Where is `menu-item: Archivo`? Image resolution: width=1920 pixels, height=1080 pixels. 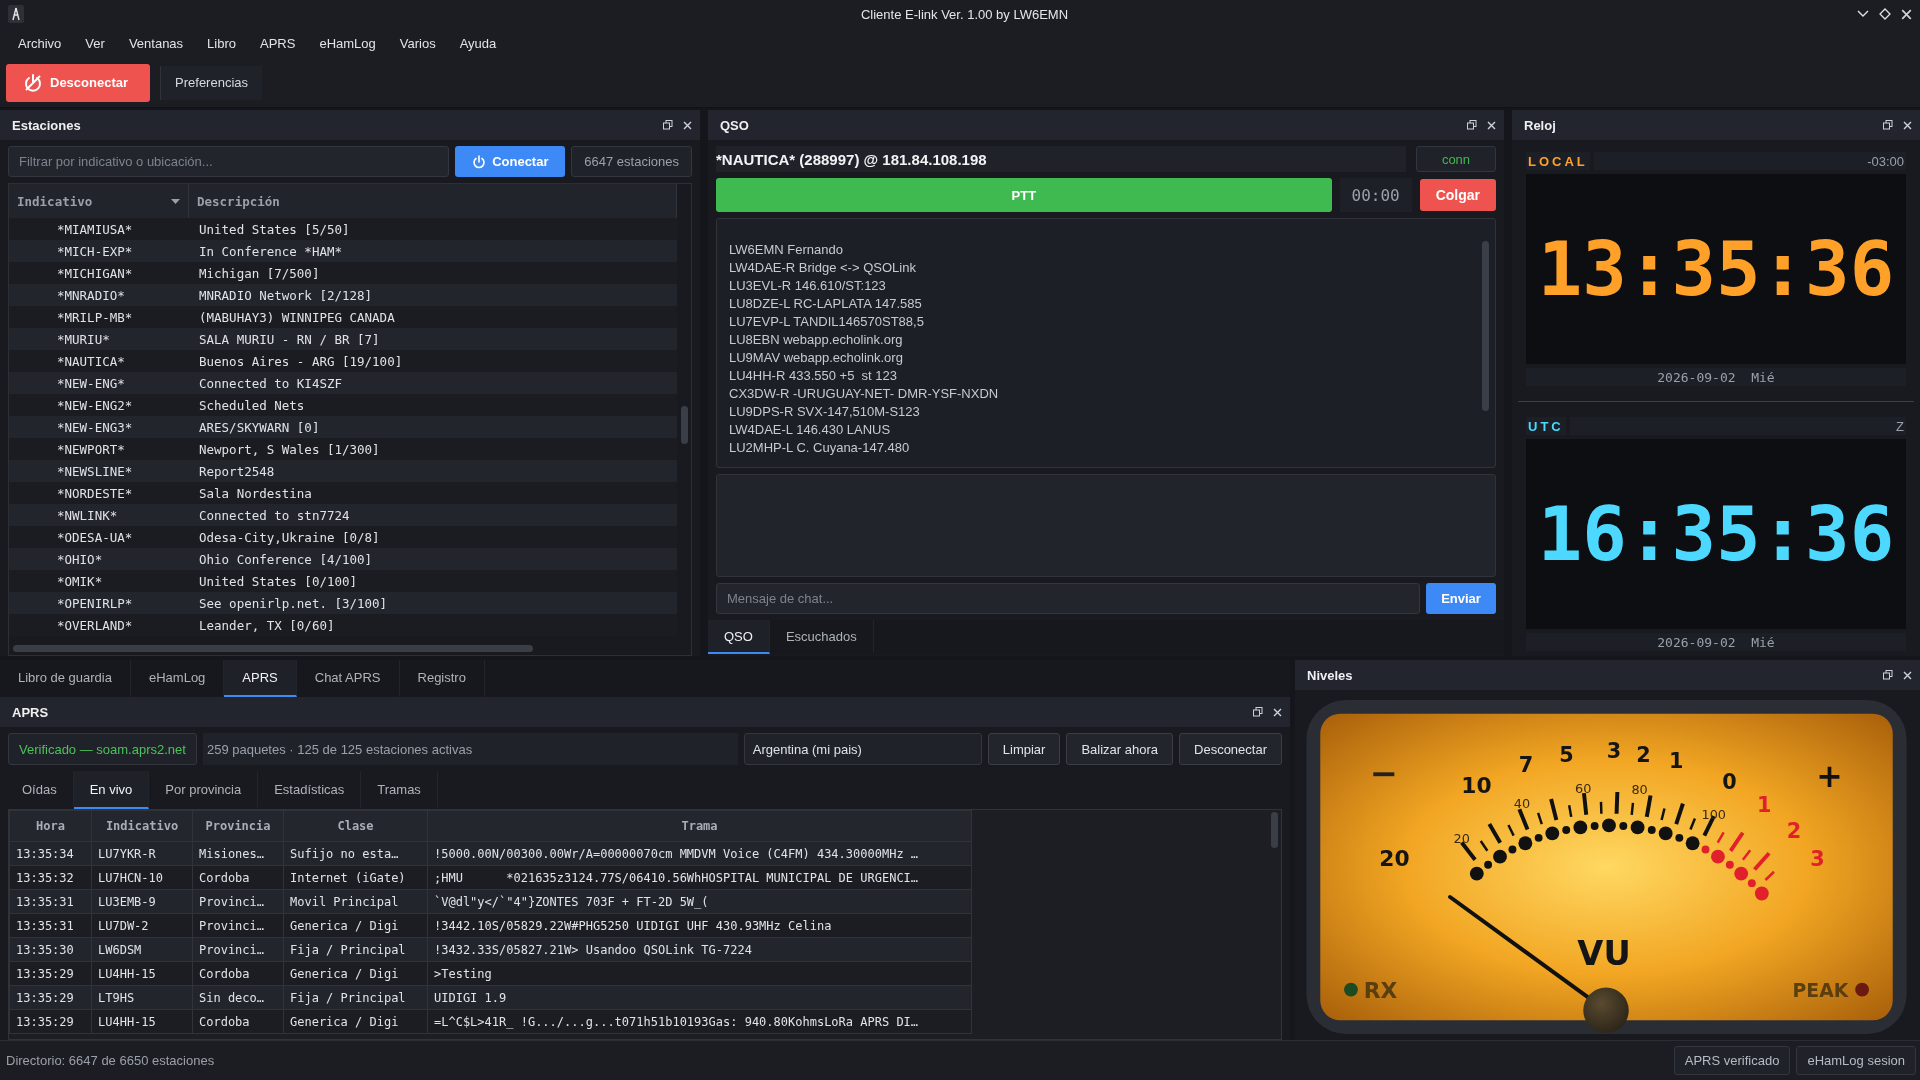
menu-item: Archivo is located at coordinates (40, 43).